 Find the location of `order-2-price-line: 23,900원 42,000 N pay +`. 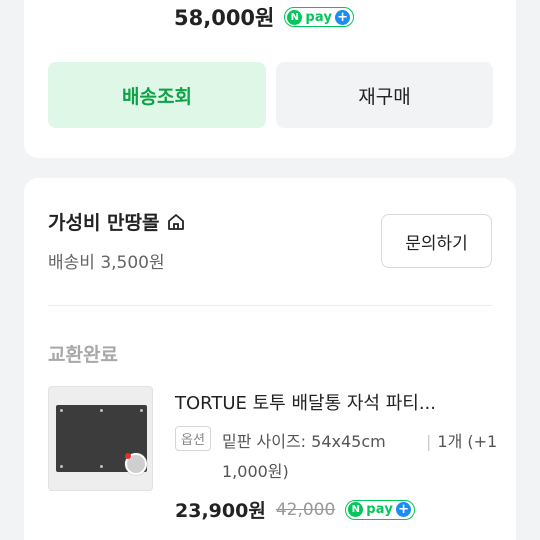

order-2-price-line: 23,900원 42,000 N pay + is located at coordinates (295, 509).